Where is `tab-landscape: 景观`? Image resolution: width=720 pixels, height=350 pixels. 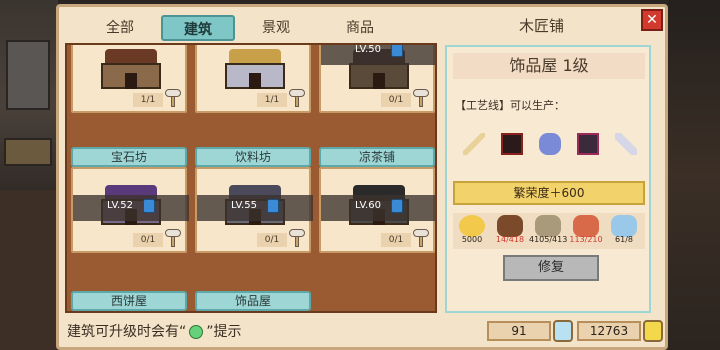 tab-landscape: 景观 is located at coordinates (276, 28).